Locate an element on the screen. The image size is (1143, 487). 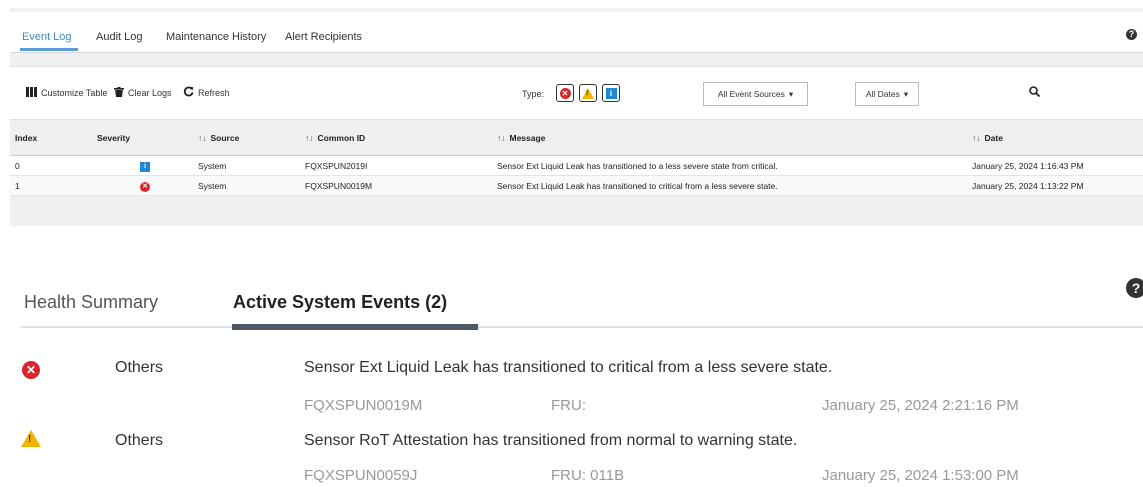
cell-severity: ✕ is located at coordinates (142, 185).